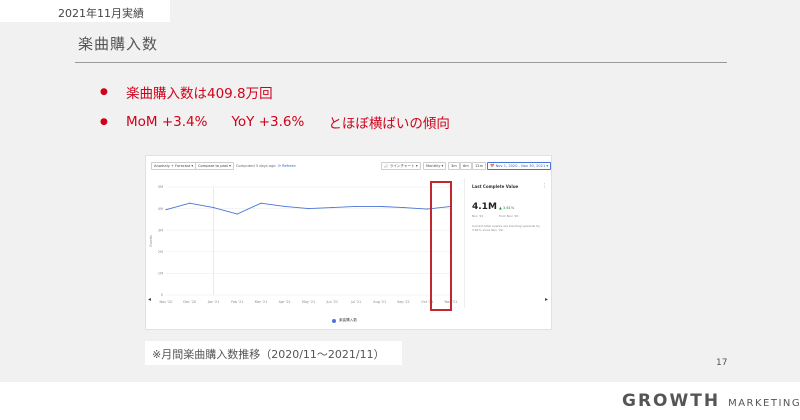 This screenshot has height=420, width=800. I want to click on x-tick-label: Aug '21, so click(379, 302).